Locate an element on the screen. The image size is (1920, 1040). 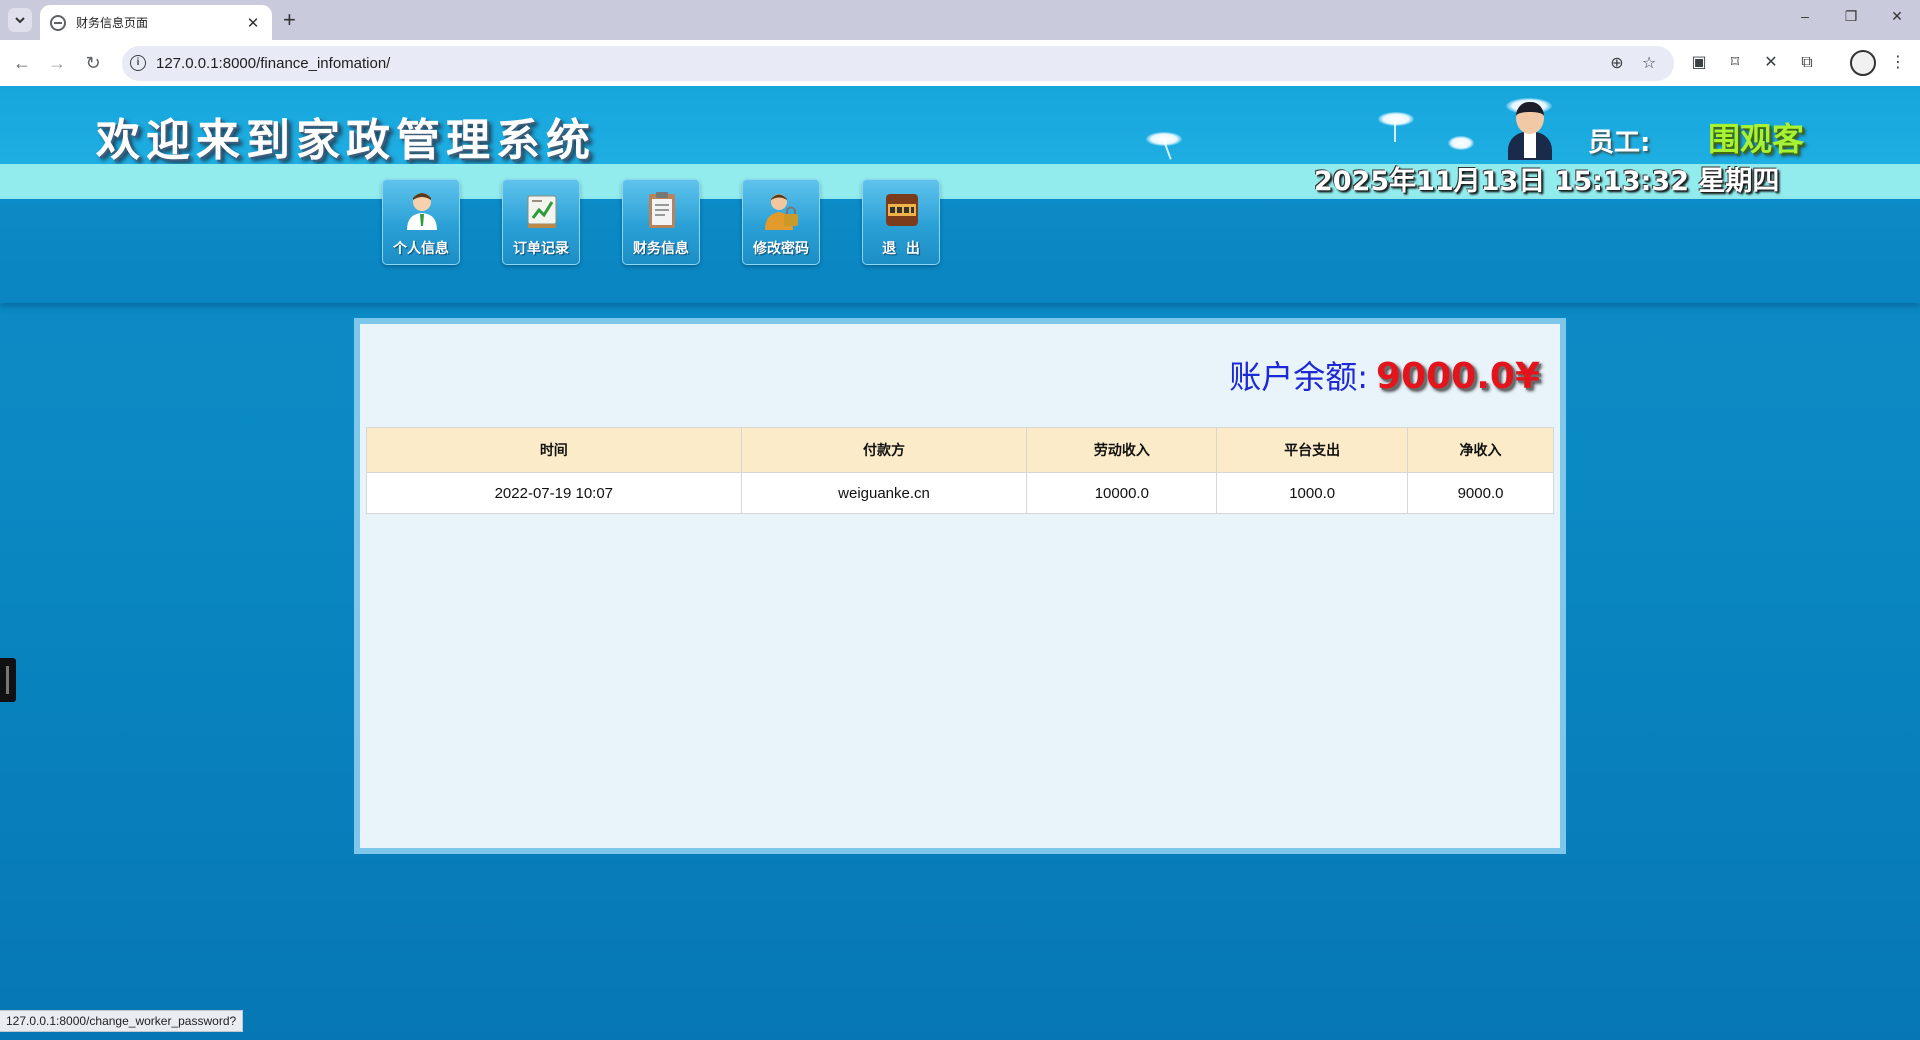
tab-active: 财务信息页面 ✕ is located at coordinates (156, 22).